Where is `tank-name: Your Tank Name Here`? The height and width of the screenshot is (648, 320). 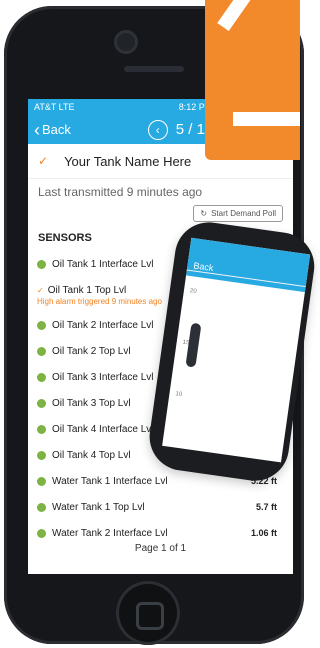
tank-name: Your Tank Name Here is located at coordinates (128, 161).